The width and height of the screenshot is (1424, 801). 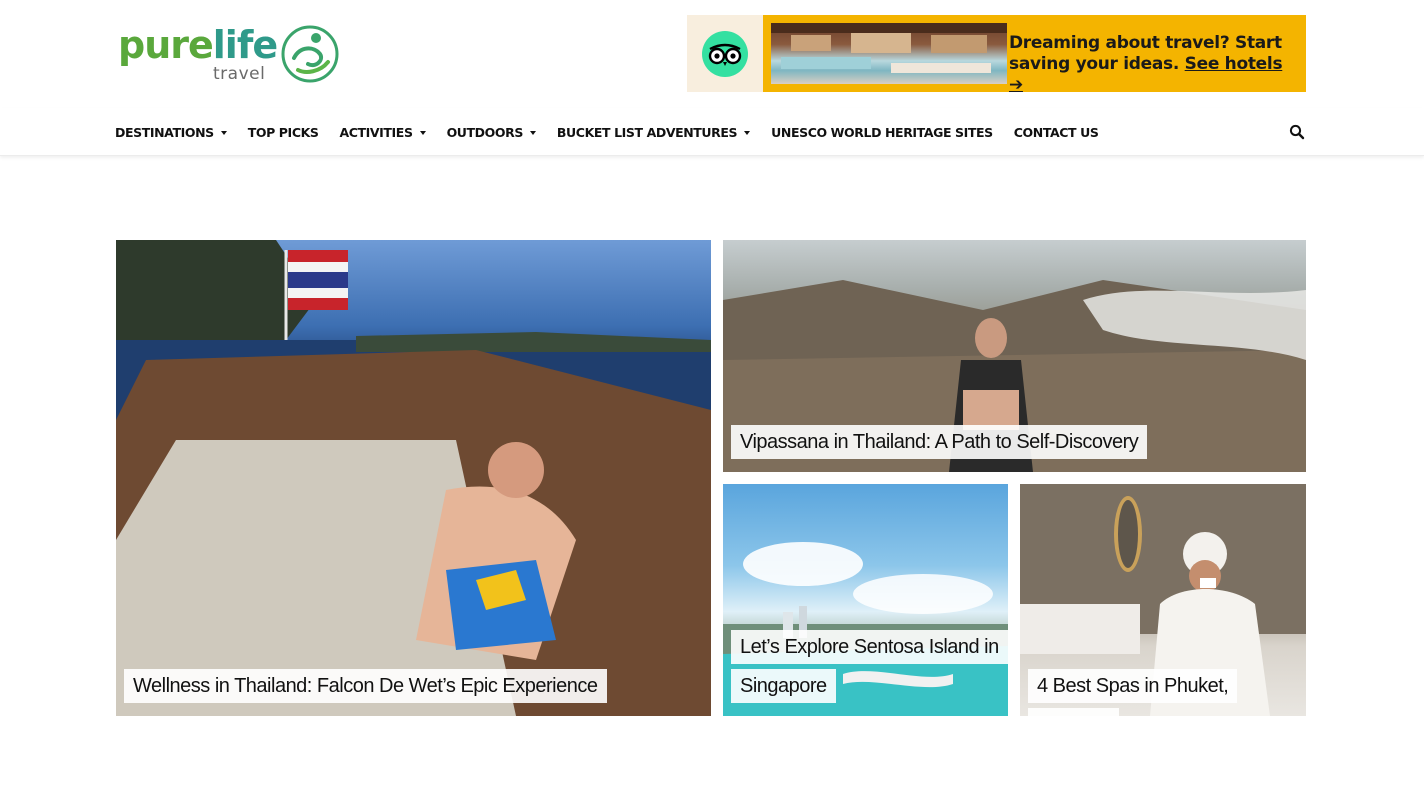 I want to click on site-logo: purelife travel, so click(x=230, y=54).